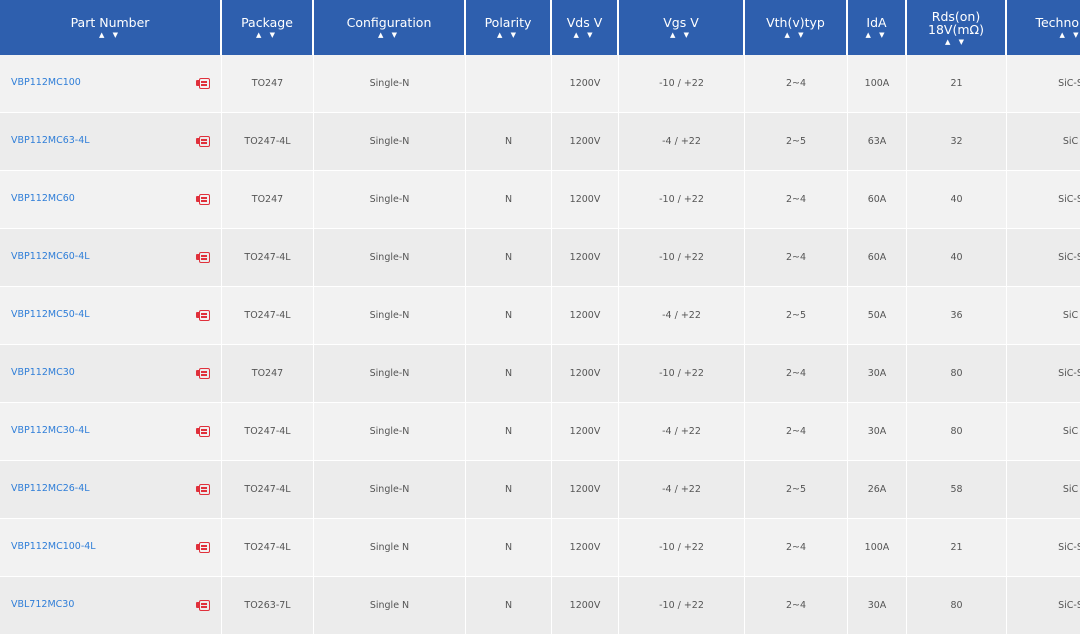 This screenshot has height=636, width=1080. What do you see at coordinates (50, 256) in the screenshot?
I see `part-number-link: VBP112MC60-4L` at bounding box center [50, 256].